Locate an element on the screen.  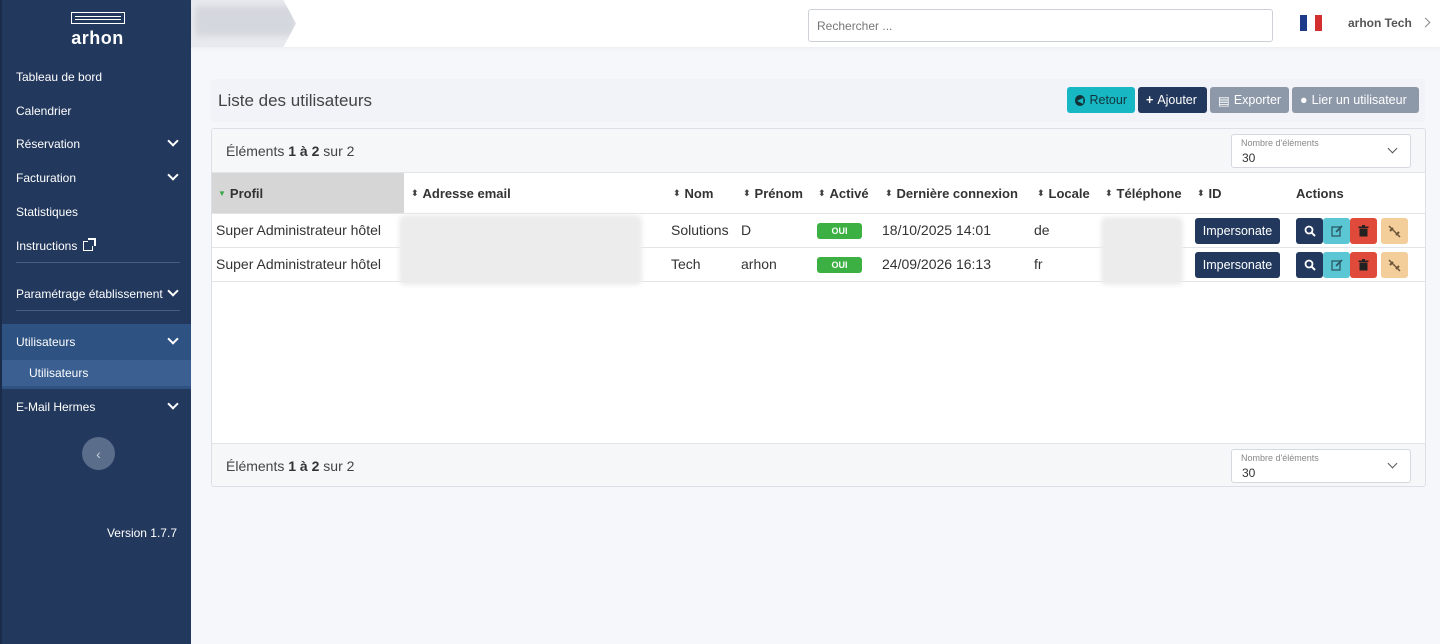
search-input is located at coordinates (1040, 25).